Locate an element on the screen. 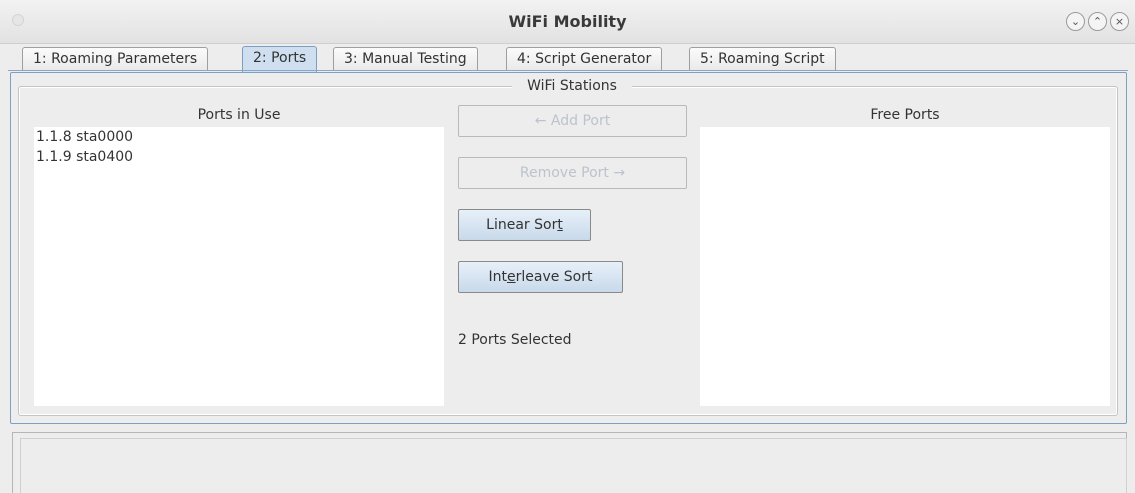  bottom-text-area is located at coordinates (573, 465).